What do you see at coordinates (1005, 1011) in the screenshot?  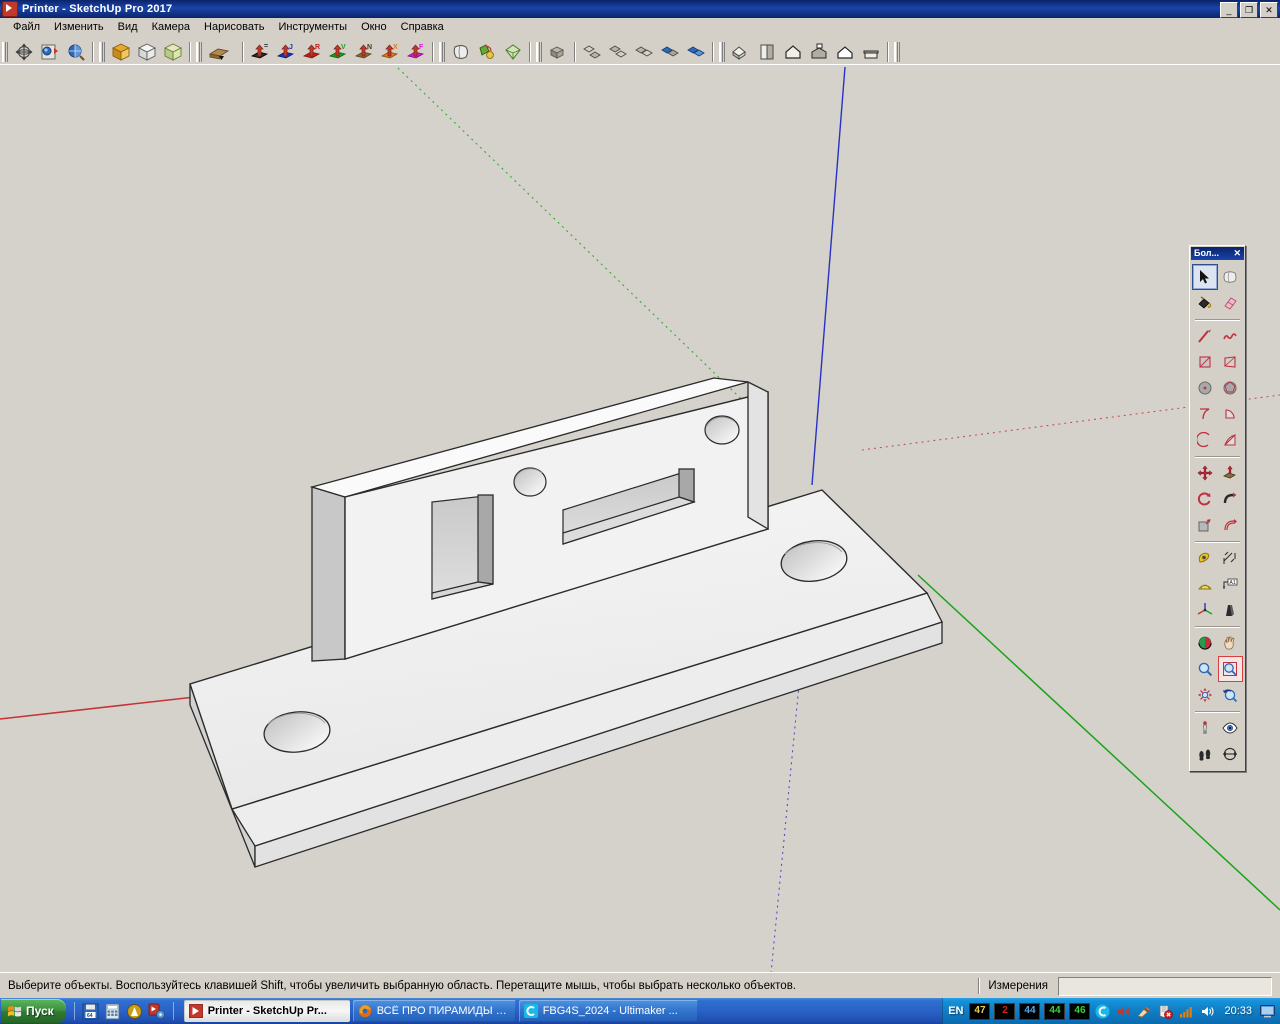 I see `gadget-2: 2` at bounding box center [1005, 1011].